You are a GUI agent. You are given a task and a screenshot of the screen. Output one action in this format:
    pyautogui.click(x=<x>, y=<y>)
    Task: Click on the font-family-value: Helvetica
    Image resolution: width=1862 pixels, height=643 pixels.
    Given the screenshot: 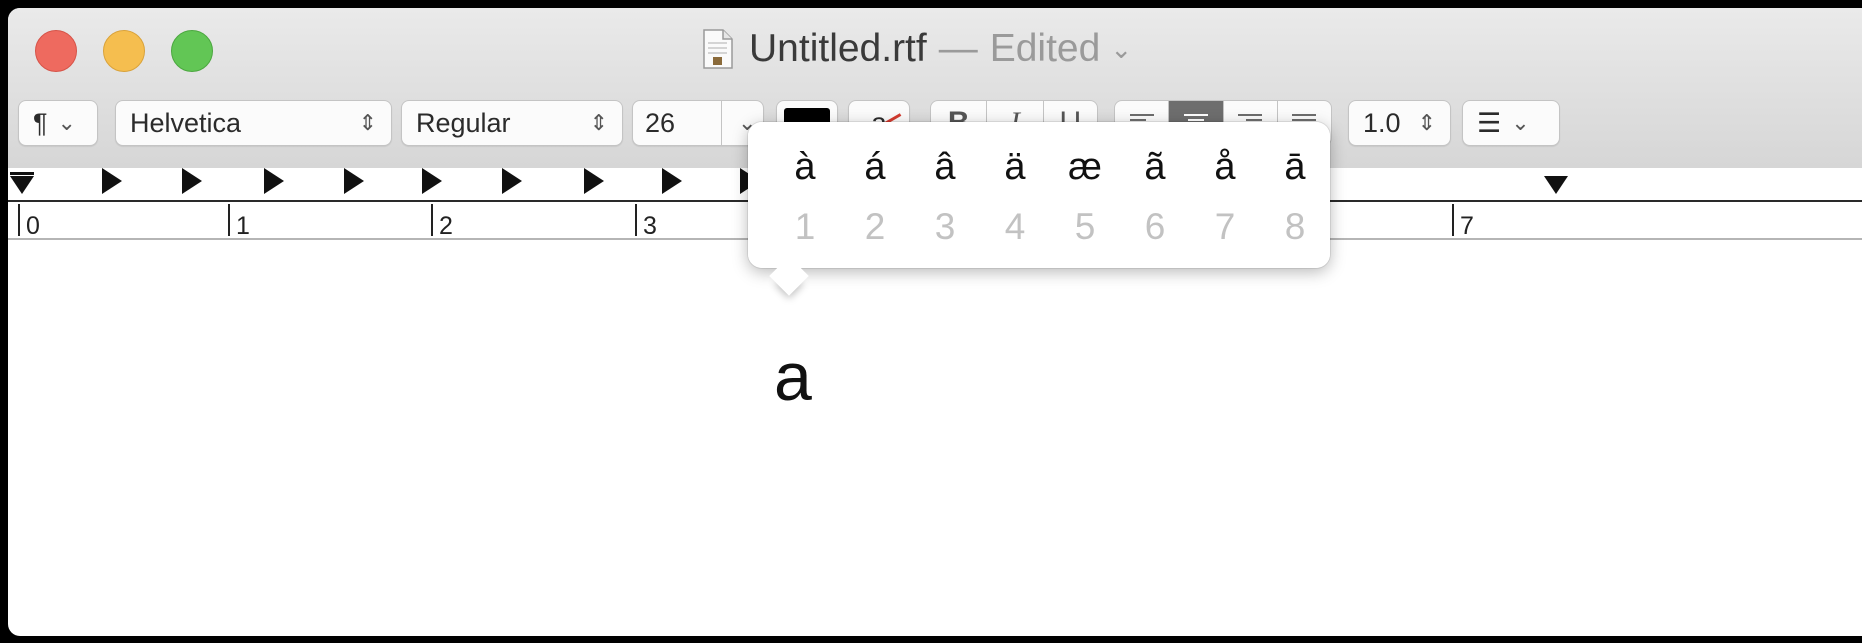 What is the action you would take?
    pyautogui.click(x=186, y=122)
    